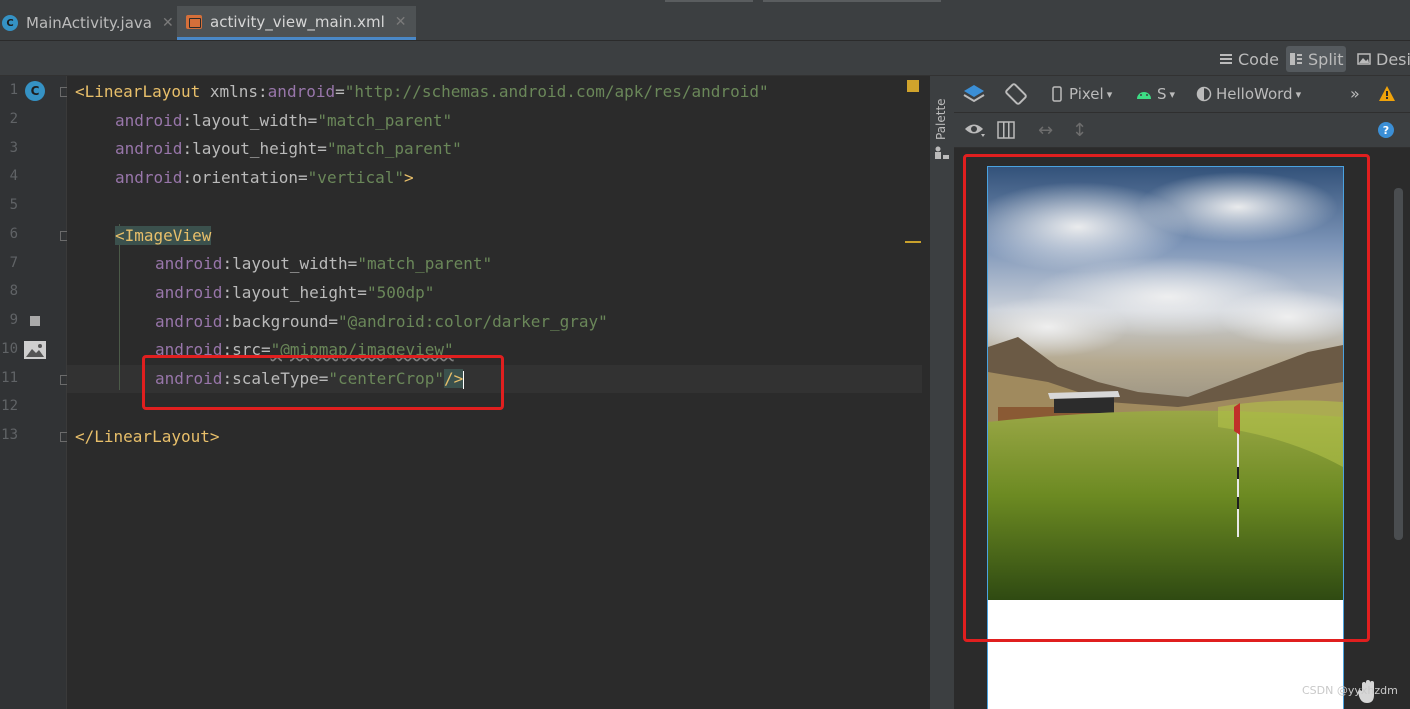 The height and width of the screenshot is (709, 1410). I want to click on line-number: 5, so click(13, 205).